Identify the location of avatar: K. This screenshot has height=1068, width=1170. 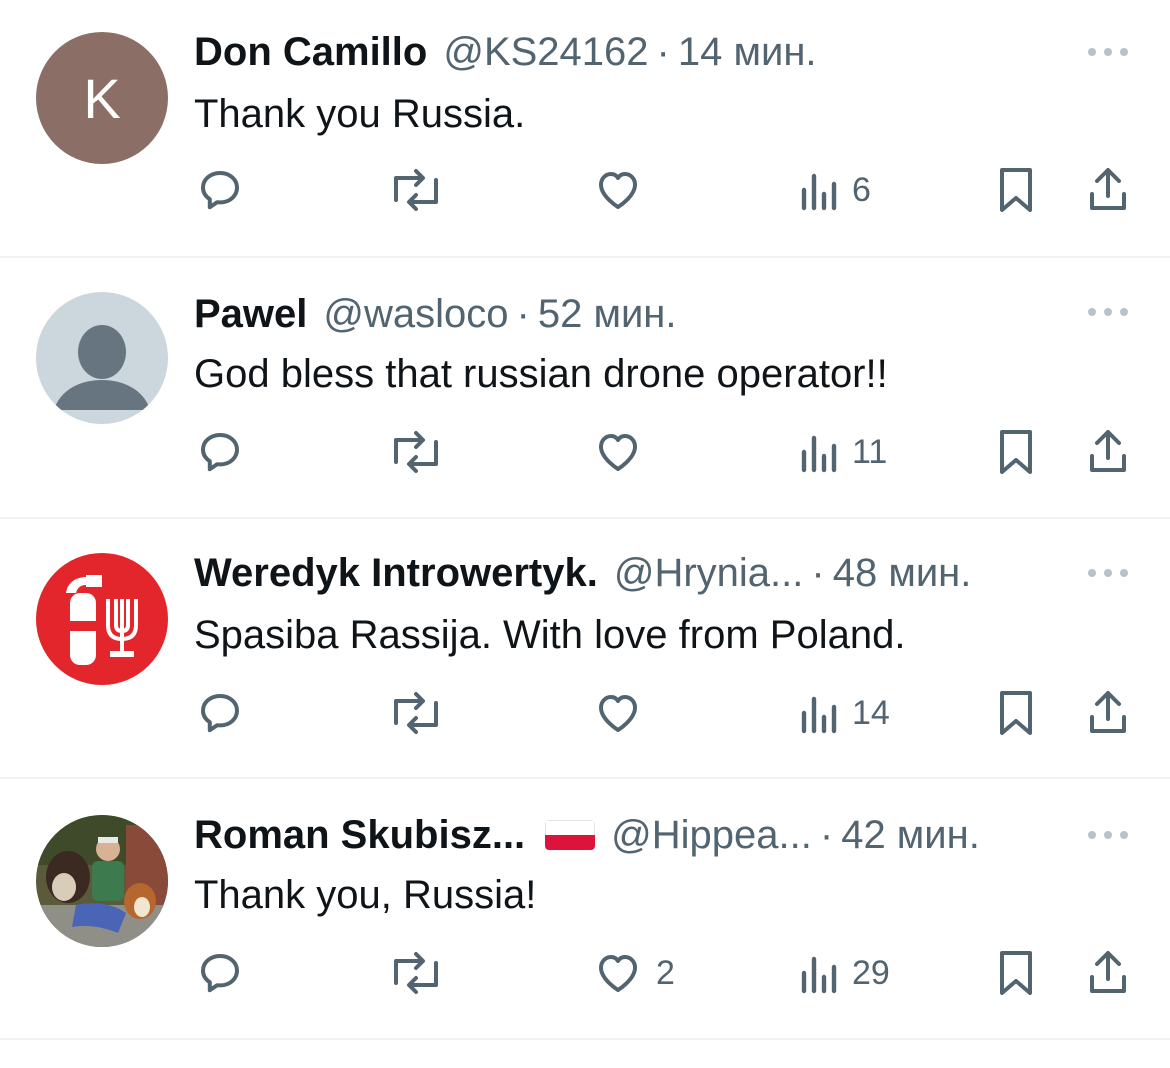
(102, 98).